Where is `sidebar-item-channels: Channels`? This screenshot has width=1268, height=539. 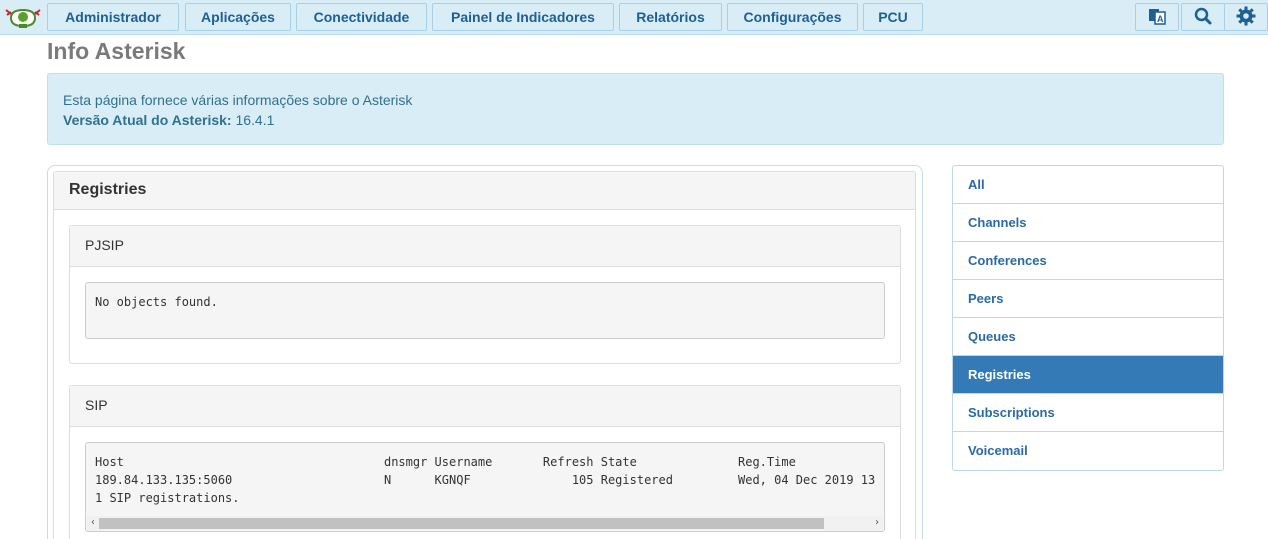 sidebar-item-channels: Channels is located at coordinates (1088, 223).